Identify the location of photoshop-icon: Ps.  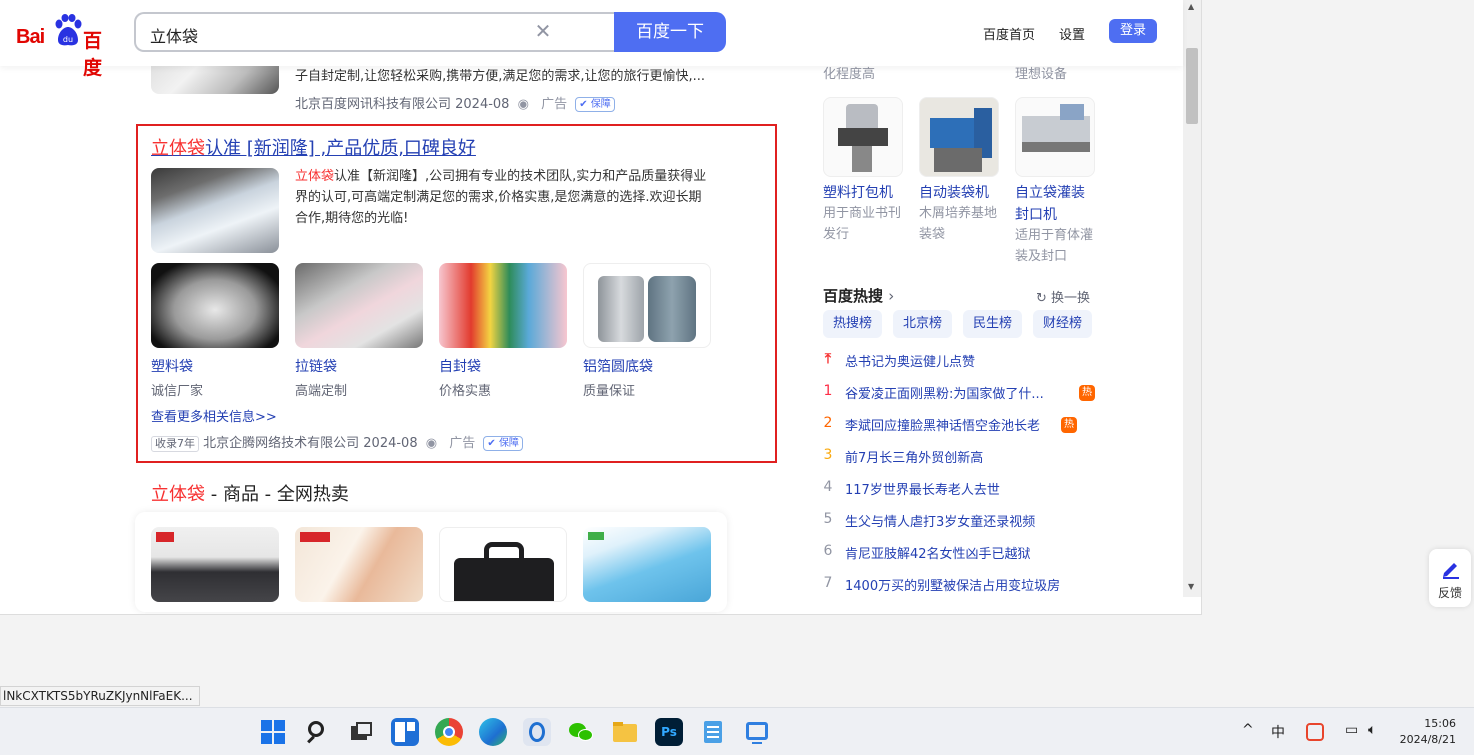
(669, 732).